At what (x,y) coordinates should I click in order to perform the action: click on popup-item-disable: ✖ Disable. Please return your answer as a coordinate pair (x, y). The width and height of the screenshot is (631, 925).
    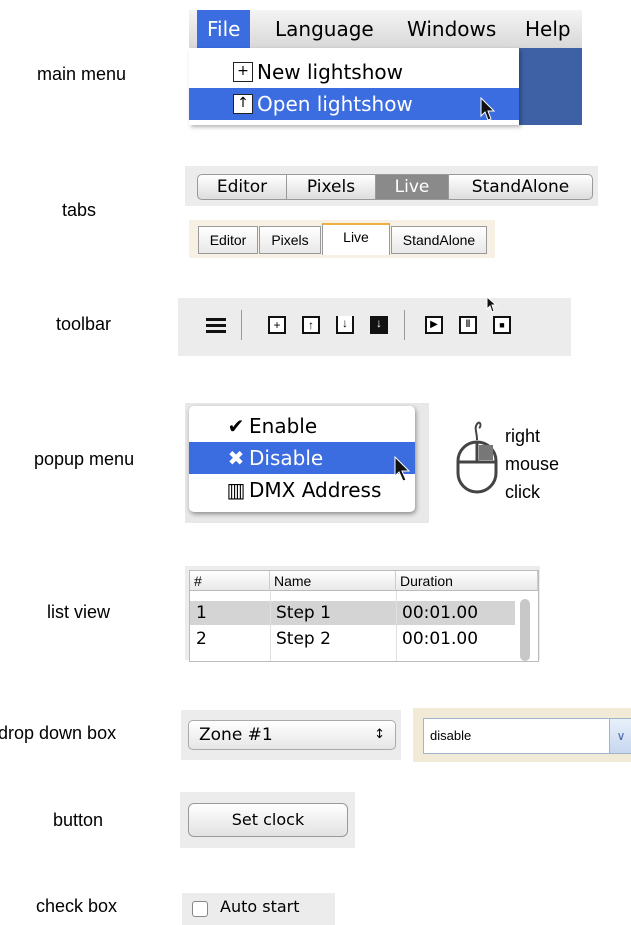
    Looking at the image, I should click on (302, 458).